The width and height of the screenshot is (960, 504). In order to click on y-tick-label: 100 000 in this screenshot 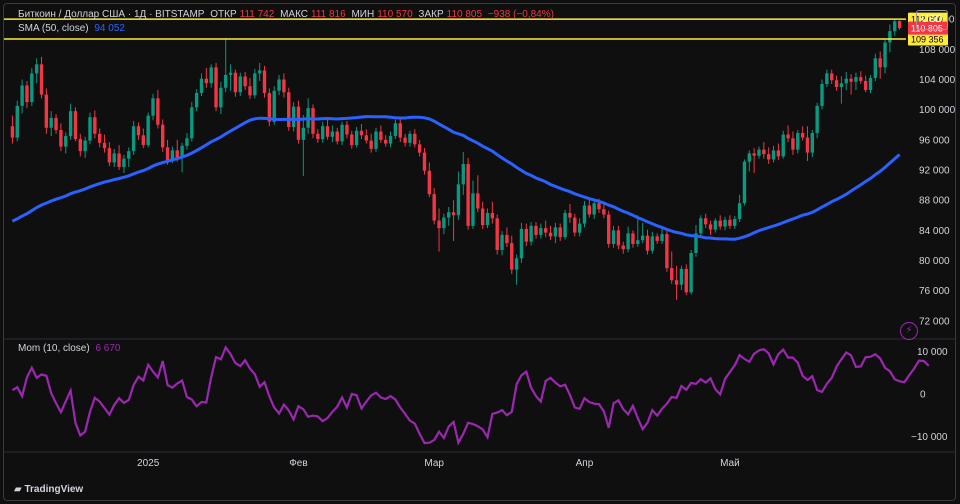, I will do `click(937, 110)`.